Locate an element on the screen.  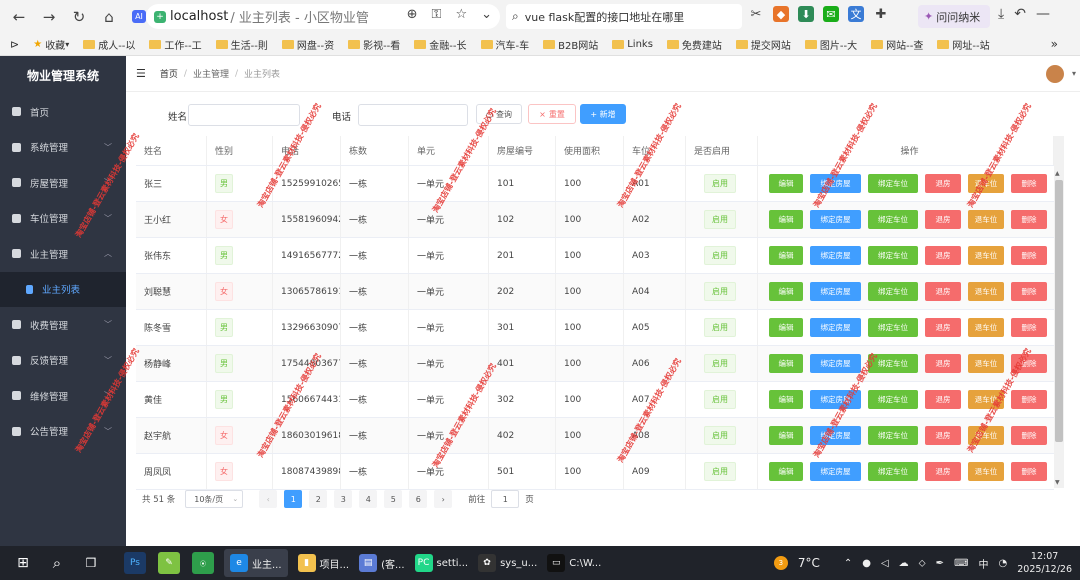
scroll-thumb is located at coordinates (1059, 311).